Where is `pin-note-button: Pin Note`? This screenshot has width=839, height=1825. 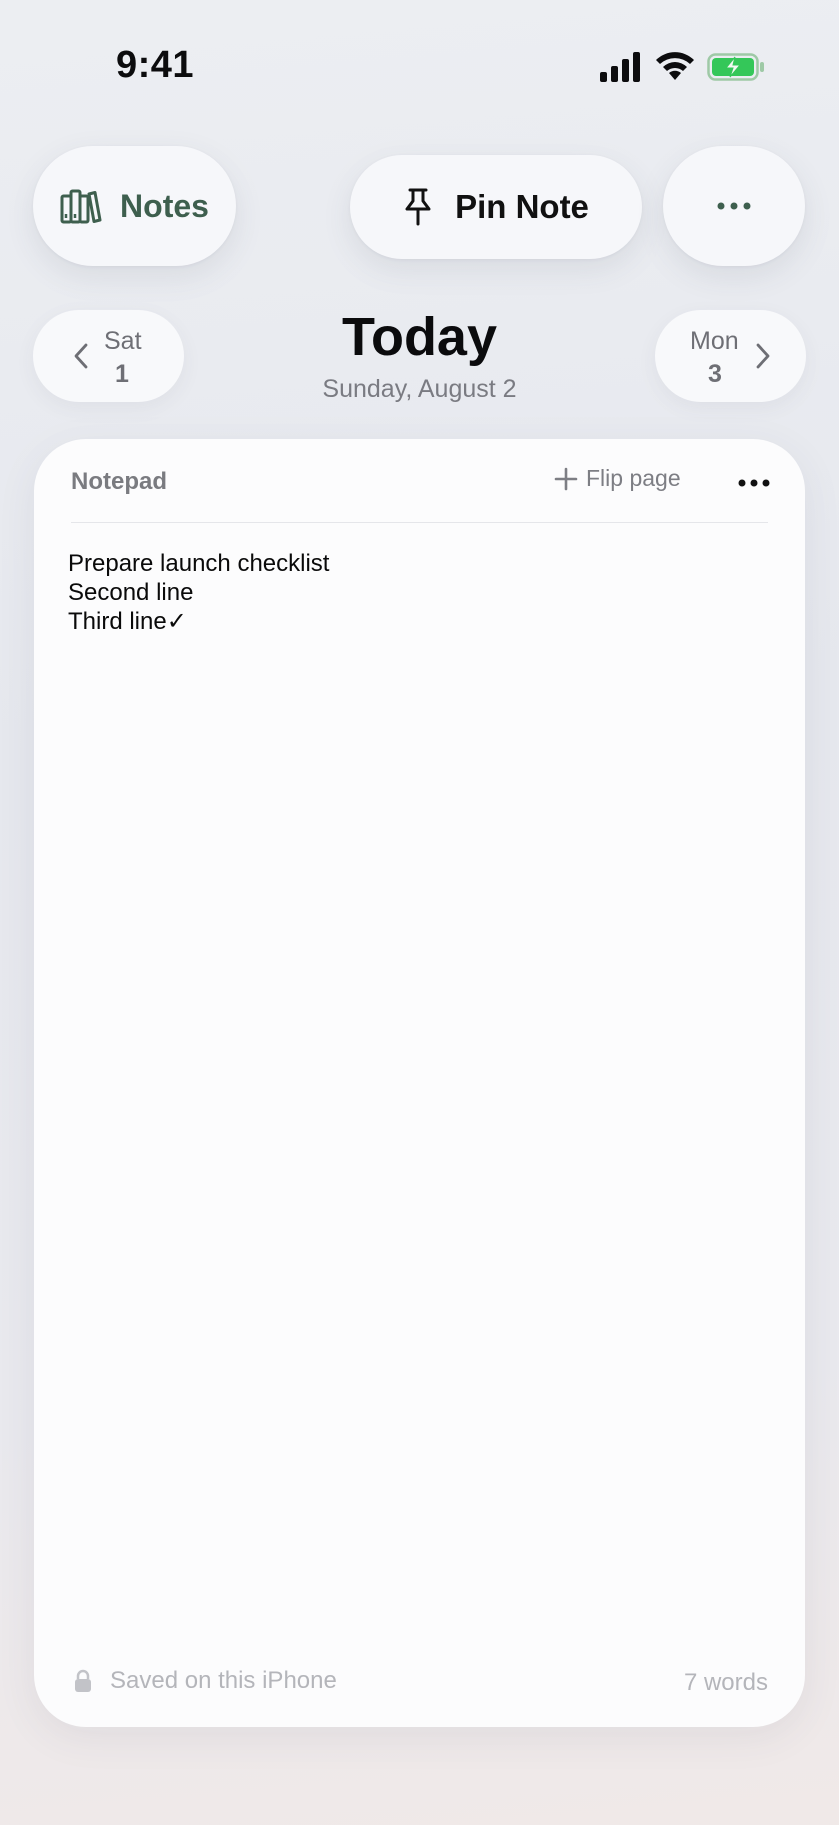
pin-note-button: Pin Note is located at coordinates (496, 207).